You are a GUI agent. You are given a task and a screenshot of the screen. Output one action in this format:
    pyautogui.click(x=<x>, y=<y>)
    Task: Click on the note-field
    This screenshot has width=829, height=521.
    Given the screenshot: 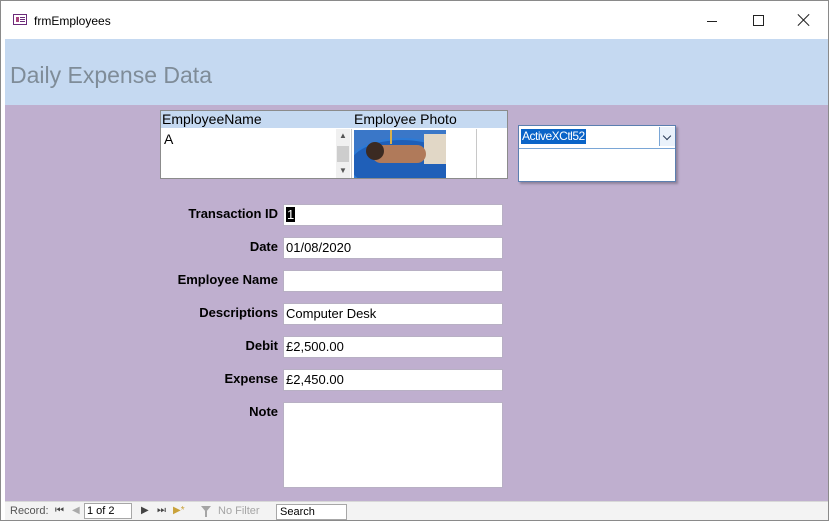 What is the action you would take?
    pyautogui.click(x=393, y=445)
    